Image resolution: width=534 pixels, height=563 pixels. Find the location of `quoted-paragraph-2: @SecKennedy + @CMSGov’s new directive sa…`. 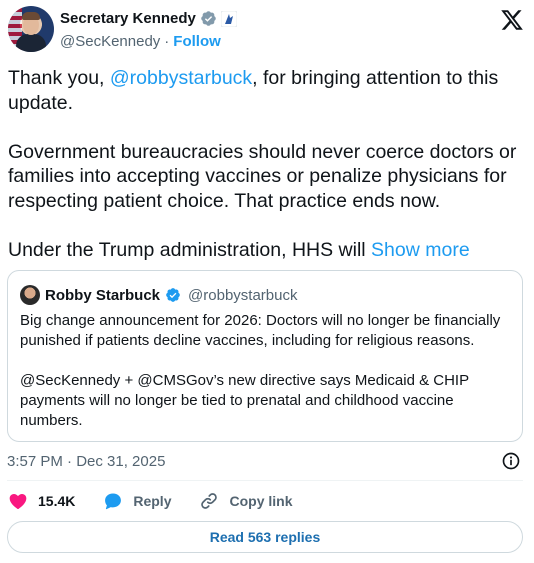

quoted-paragraph-2: @SecKennedy + @CMSGov’s new directive sa… is located at coordinates (244, 400).